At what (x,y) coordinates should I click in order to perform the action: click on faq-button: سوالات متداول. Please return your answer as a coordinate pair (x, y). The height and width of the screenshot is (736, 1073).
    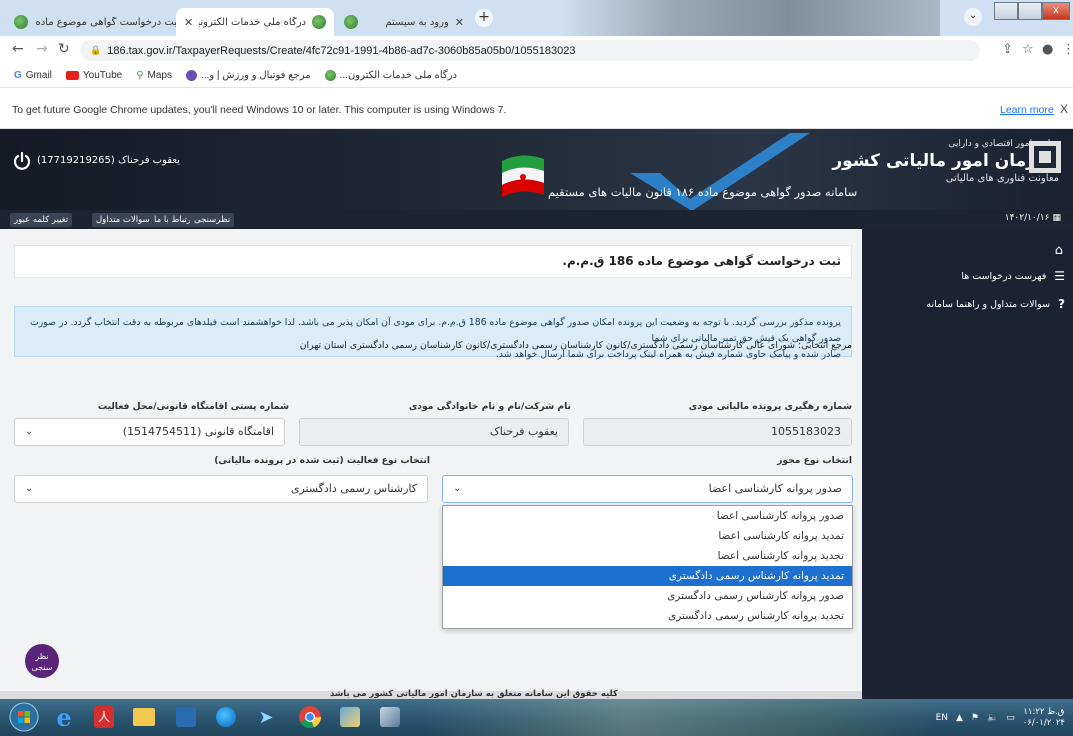
    Looking at the image, I should click on (123, 220).